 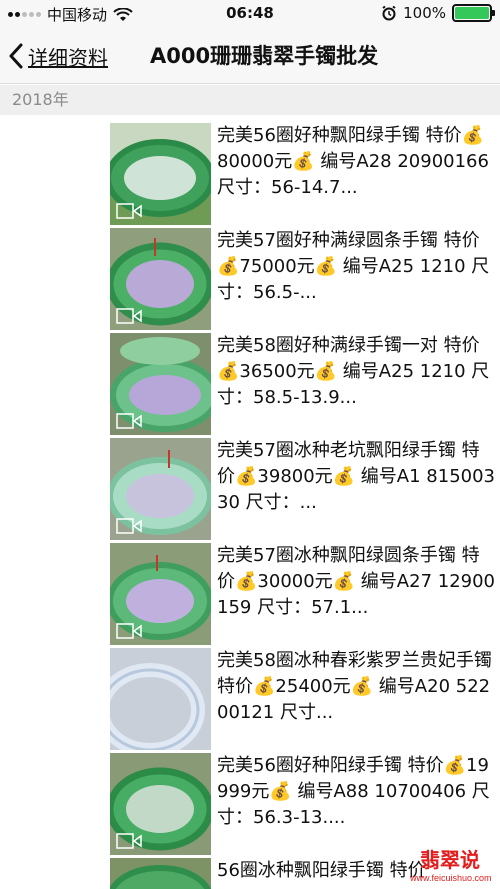 I want to click on battery-percent: 100%, so click(x=424, y=13).